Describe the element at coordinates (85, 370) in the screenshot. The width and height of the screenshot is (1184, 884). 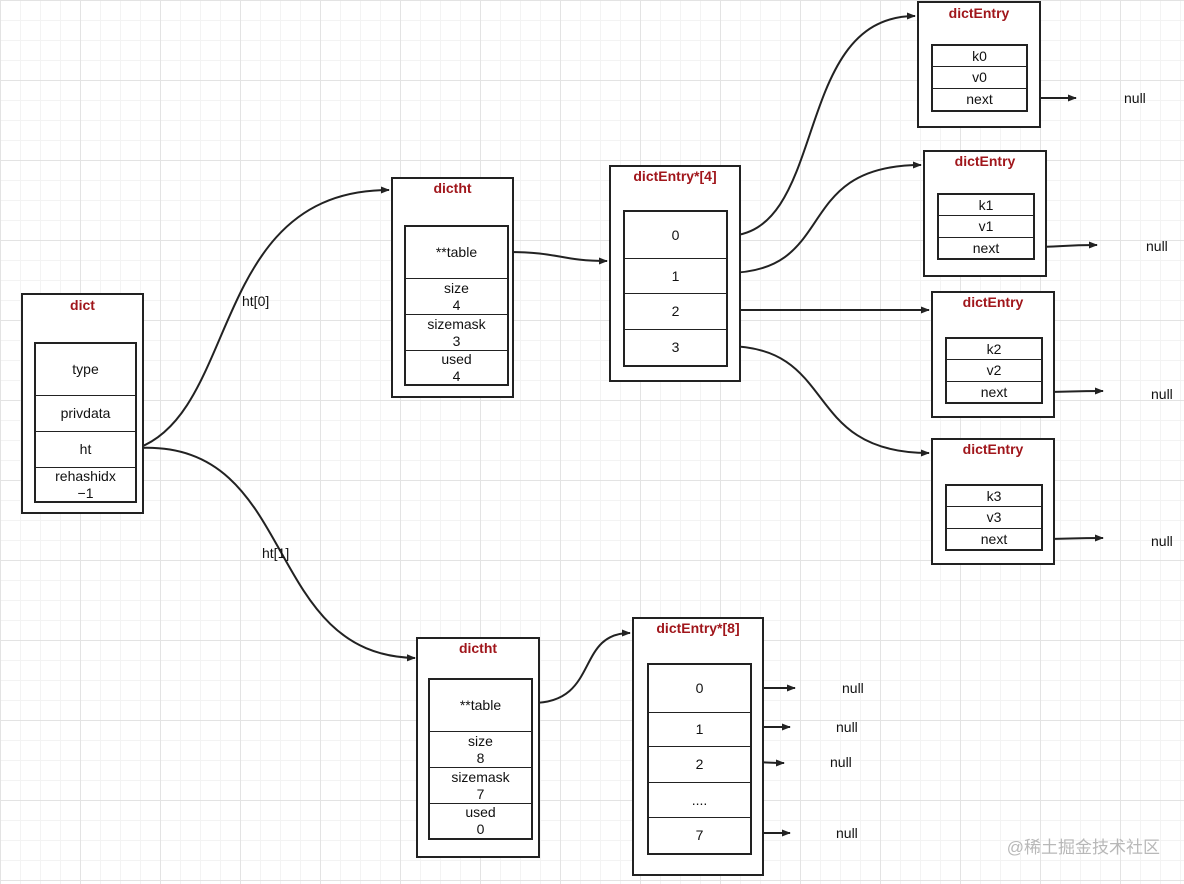
I see `dict-field-type: type` at that location.